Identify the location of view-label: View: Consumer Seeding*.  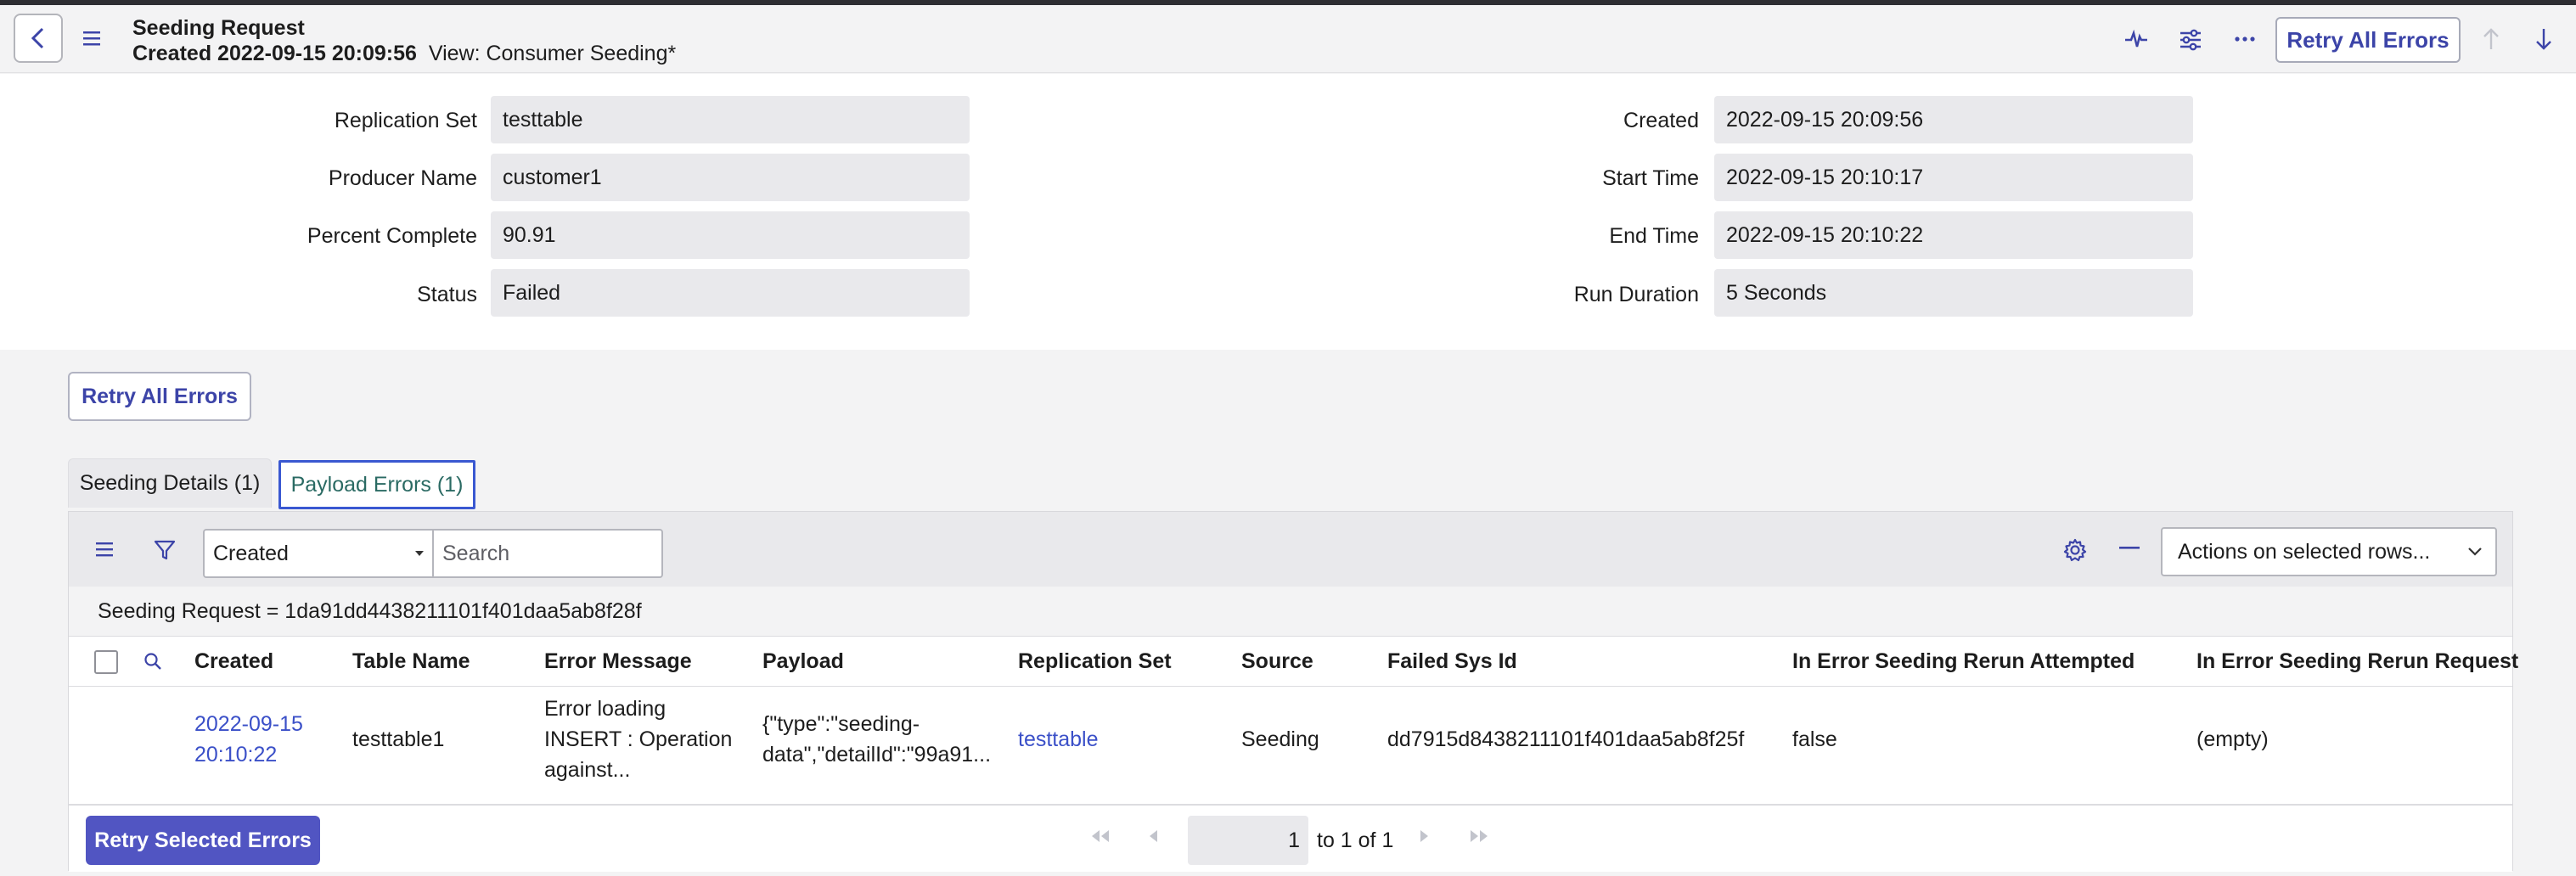
(552, 53).